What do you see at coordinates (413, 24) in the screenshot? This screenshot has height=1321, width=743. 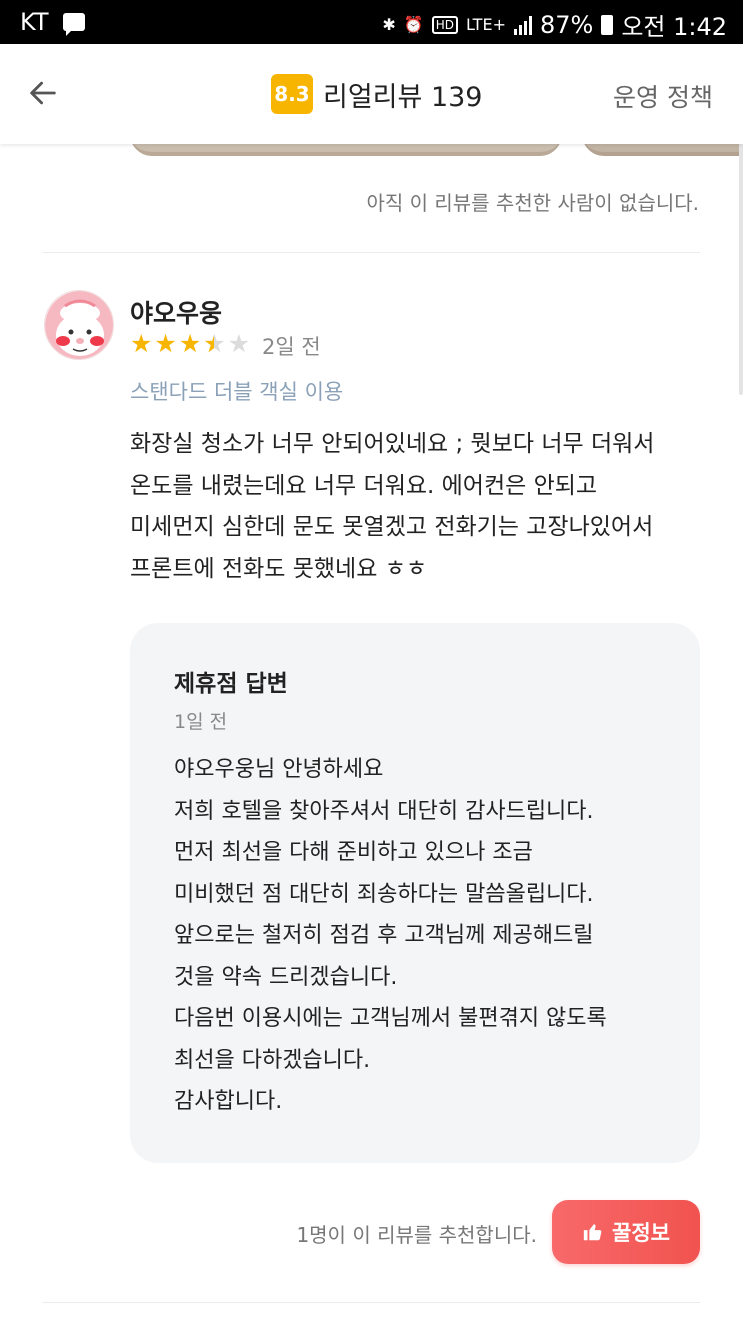 I see `alarm-icon: ⏰` at bounding box center [413, 24].